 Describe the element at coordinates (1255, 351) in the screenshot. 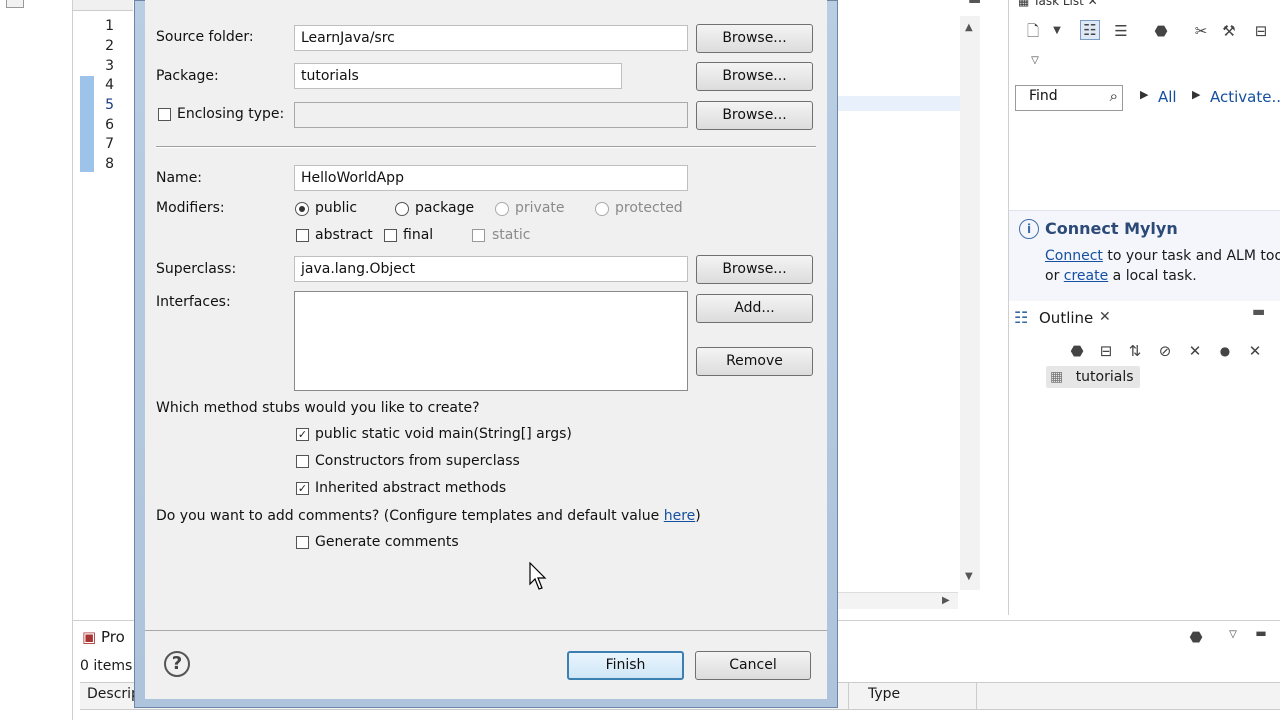

I see `hide-local-types-icon: ✕` at that location.